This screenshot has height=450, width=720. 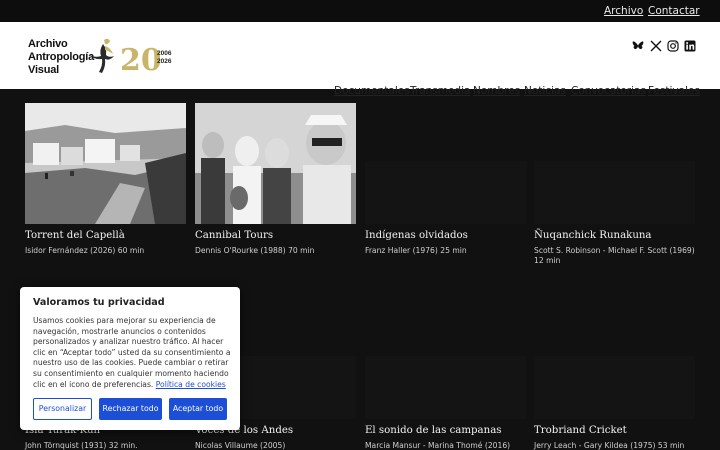 What do you see at coordinates (102, 55) in the screenshot?
I see `logo-dancer-icon` at bounding box center [102, 55].